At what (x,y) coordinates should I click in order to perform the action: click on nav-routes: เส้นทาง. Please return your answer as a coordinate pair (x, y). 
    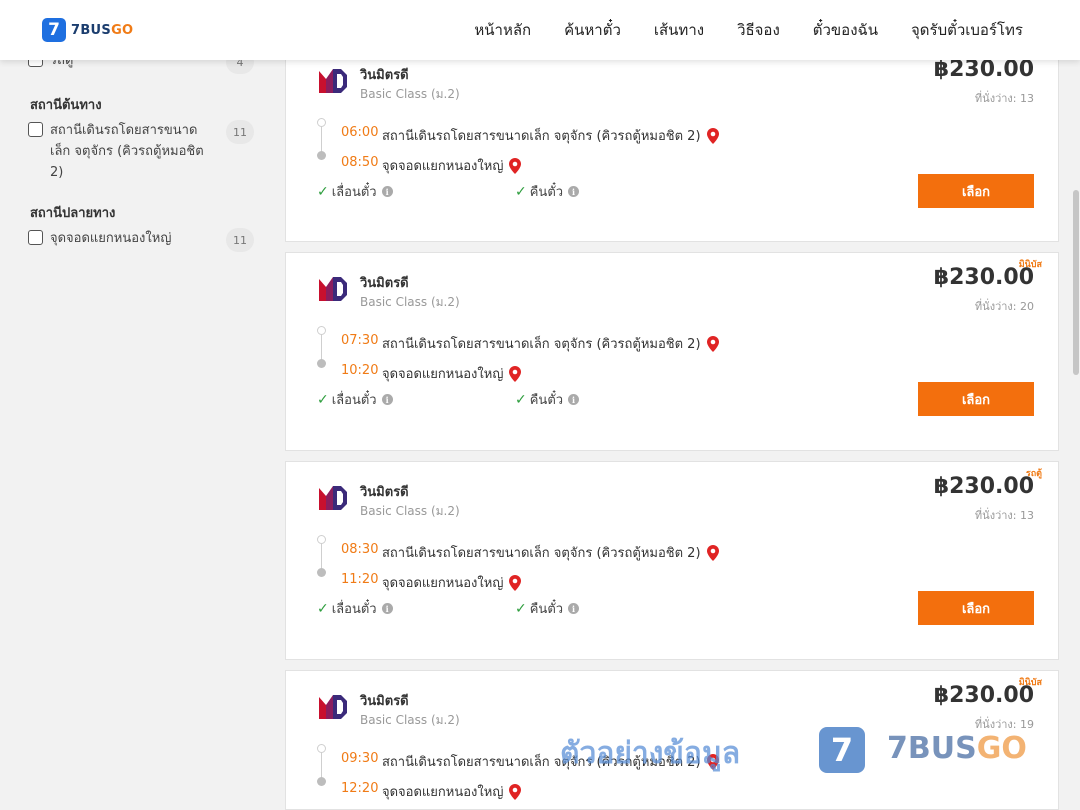
    Looking at the image, I should click on (679, 30).